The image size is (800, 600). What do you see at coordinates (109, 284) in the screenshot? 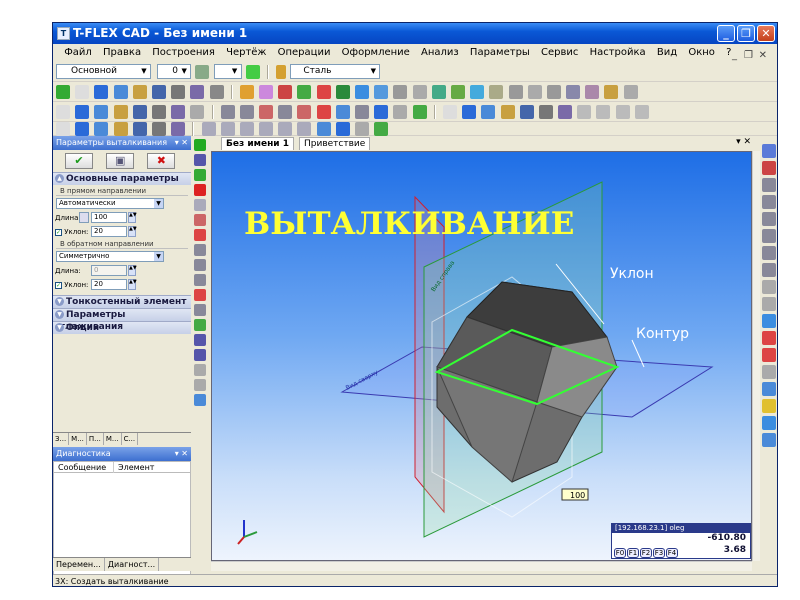
I see `backward-draft-input: 20` at bounding box center [109, 284].